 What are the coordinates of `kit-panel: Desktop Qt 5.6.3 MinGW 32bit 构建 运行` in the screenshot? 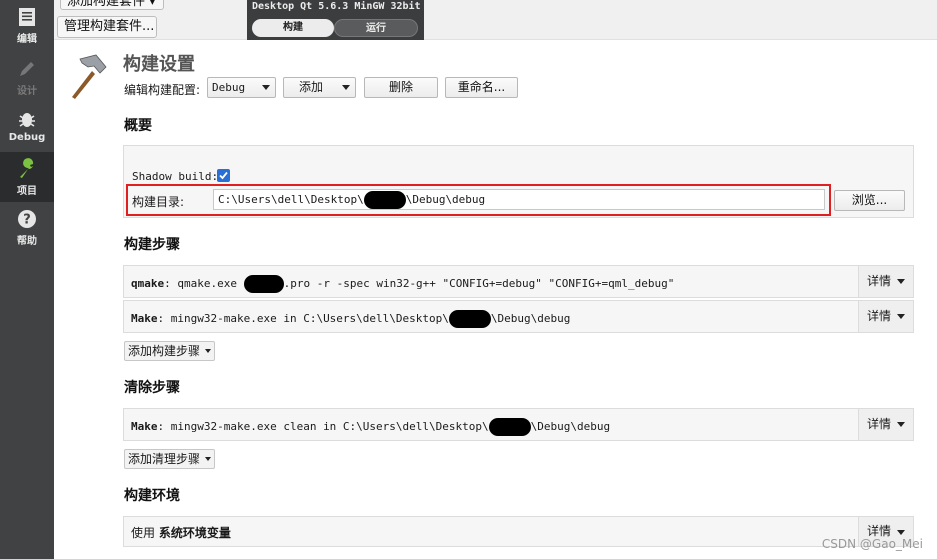 It's located at (335, 20).